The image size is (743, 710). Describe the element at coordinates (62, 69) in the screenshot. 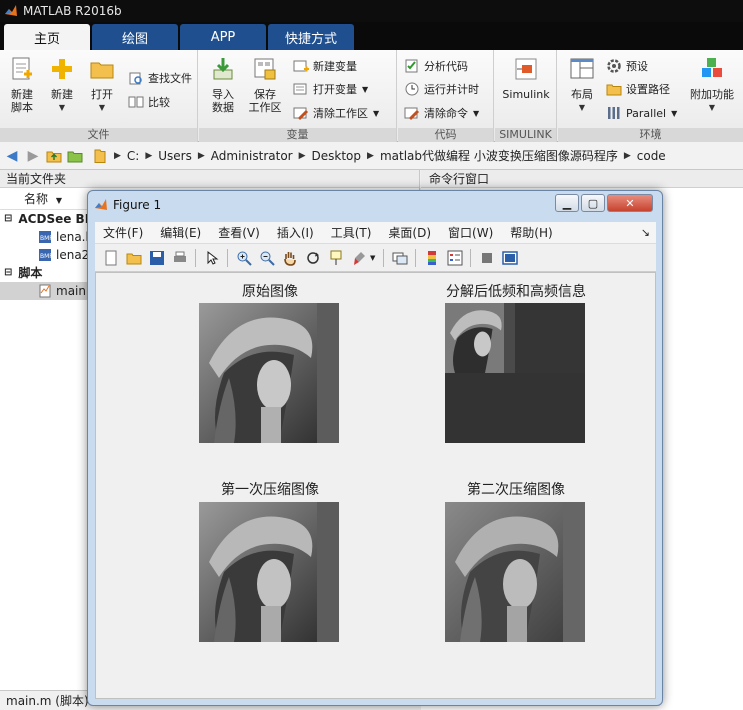

I see `plus-icon` at that location.